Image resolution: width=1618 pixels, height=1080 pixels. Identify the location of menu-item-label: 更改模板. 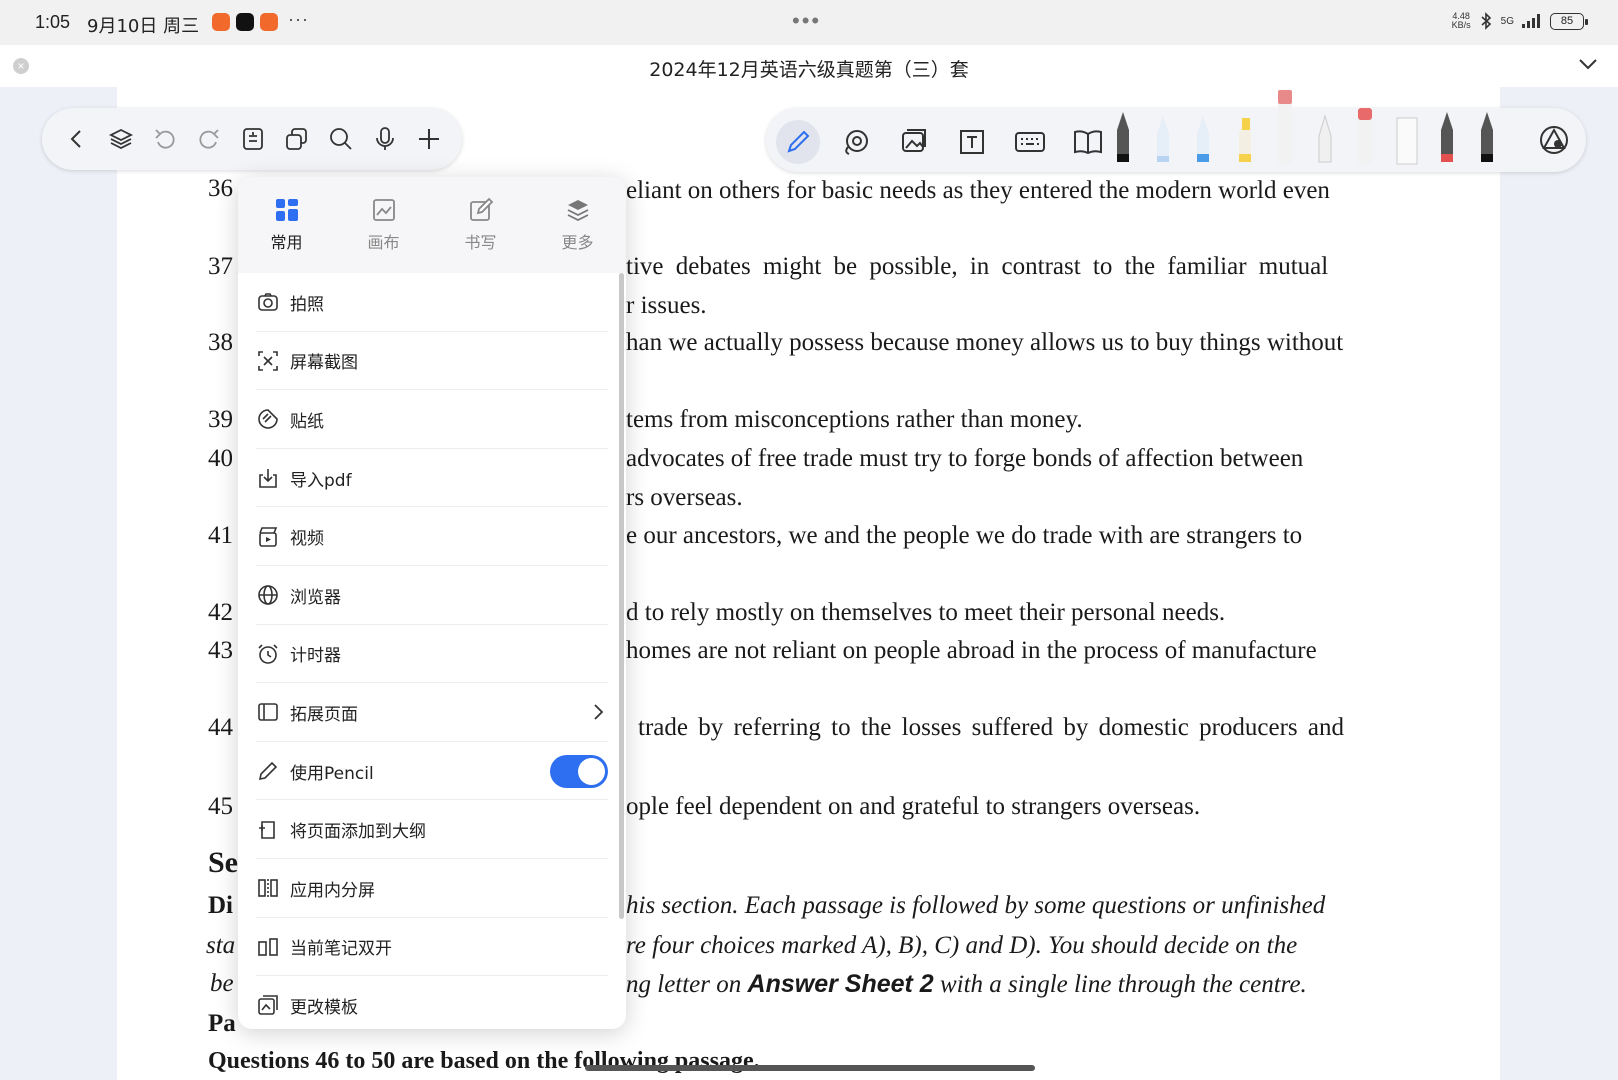
(324, 1007).